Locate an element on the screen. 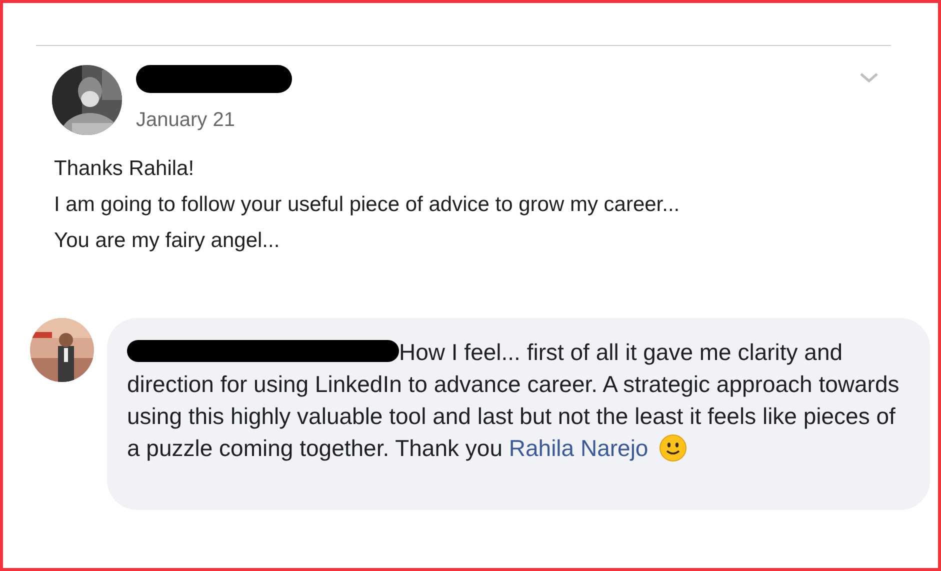 This screenshot has height=571, width=941. mention-link: Rahila Narejo is located at coordinates (578, 448).